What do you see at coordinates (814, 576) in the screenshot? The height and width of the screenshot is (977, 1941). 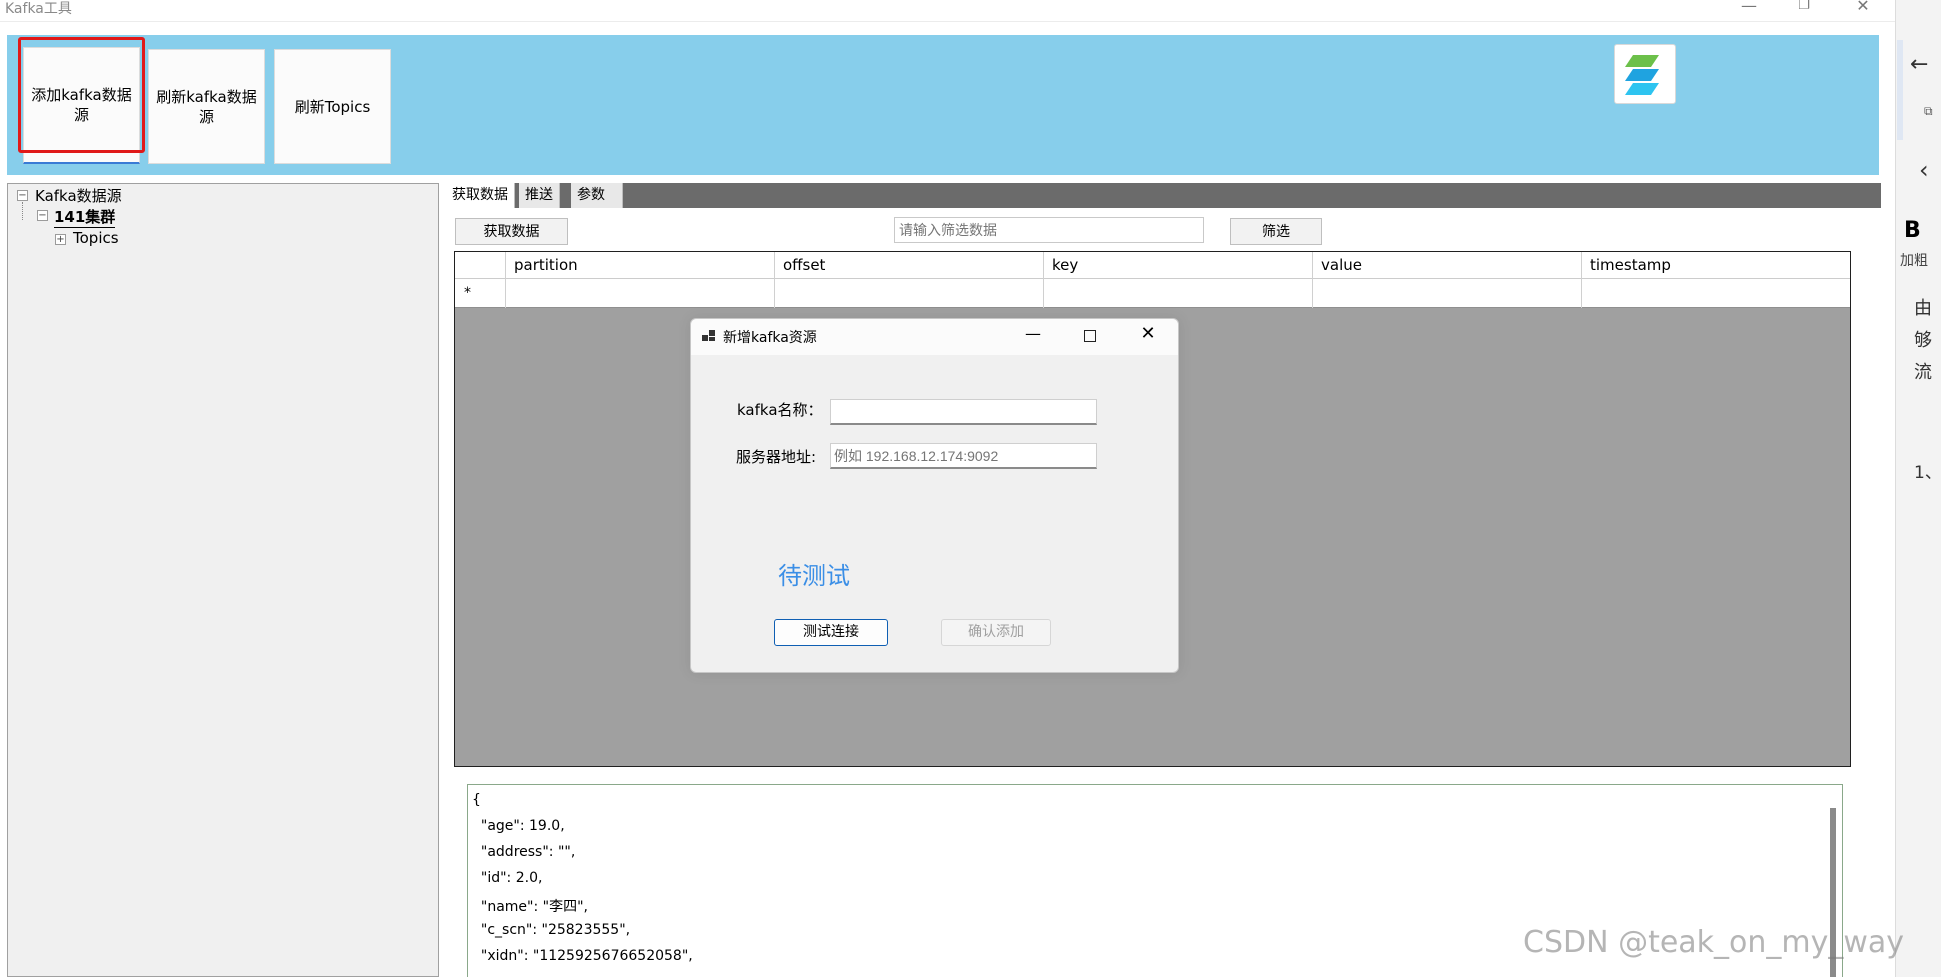 I see `test-status-text: 待测试` at bounding box center [814, 576].